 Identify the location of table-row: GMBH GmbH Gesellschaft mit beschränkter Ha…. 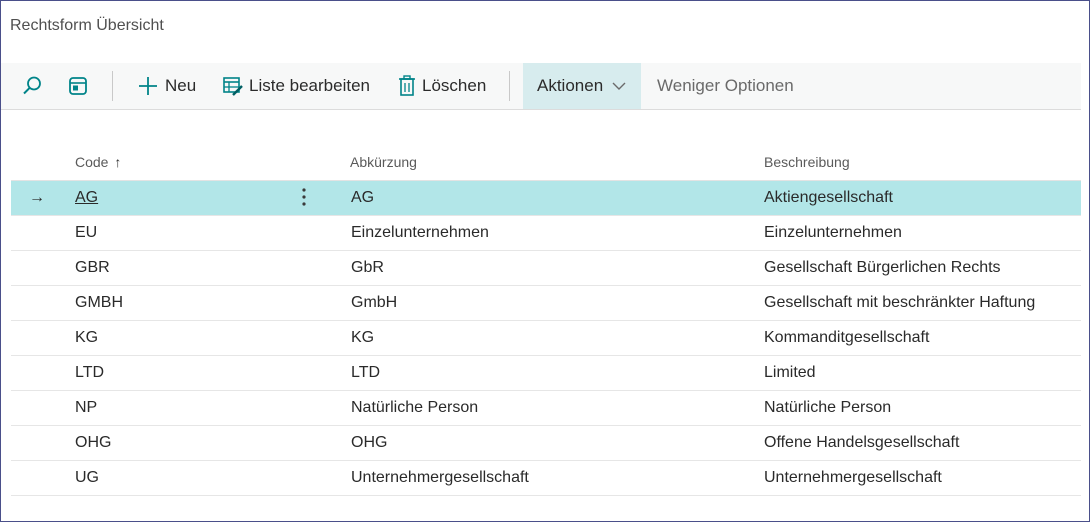
(546, 303).